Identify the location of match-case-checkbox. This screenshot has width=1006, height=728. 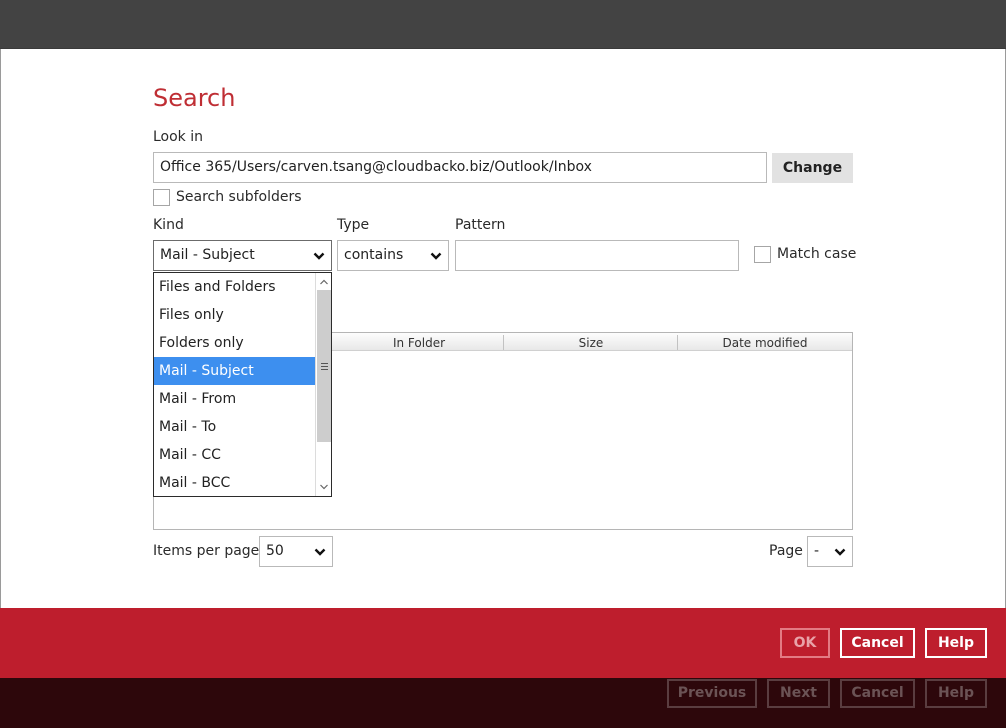
(762, 254).